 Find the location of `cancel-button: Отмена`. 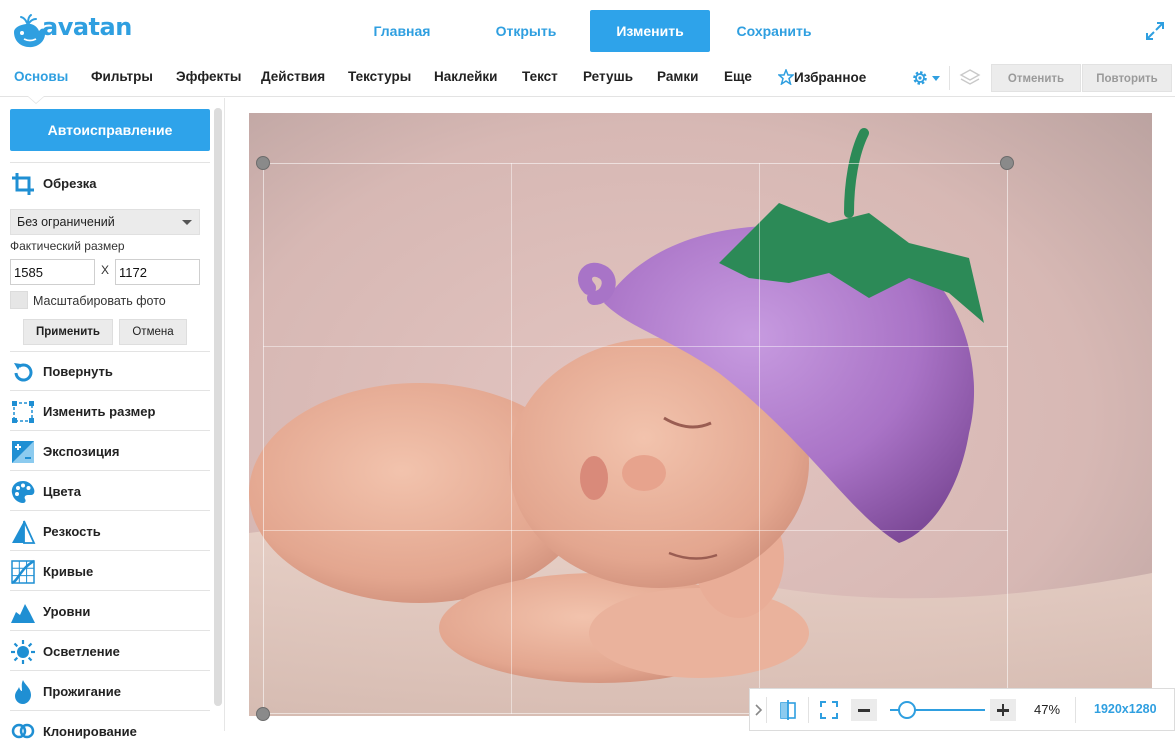

cancel-button: Отмена is located at coordinates (153, 332).